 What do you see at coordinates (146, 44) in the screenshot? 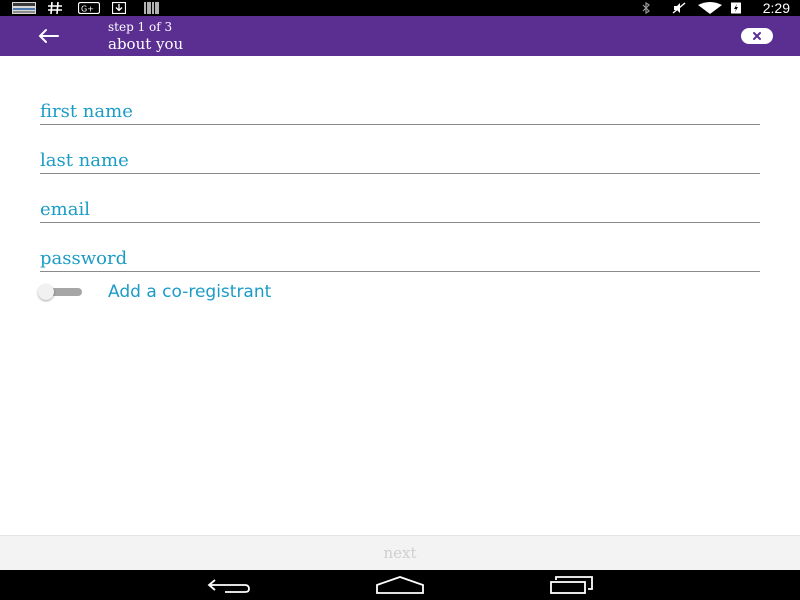
I see `page-title: about you` at bounding box center [146, 44].